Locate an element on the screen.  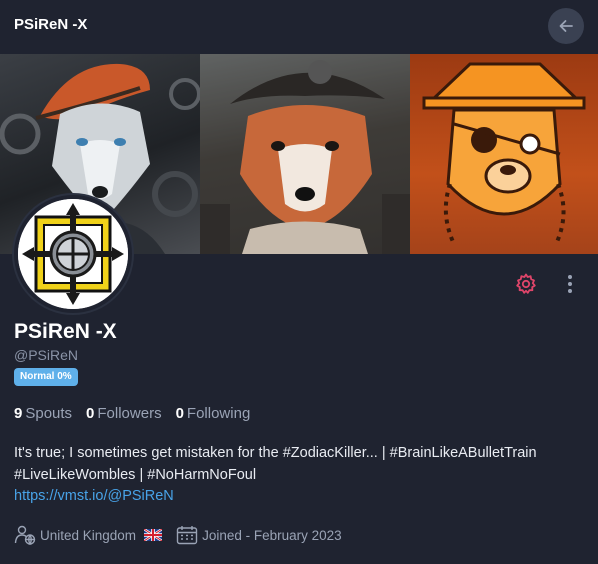
location-item: United Kingdom is located at coordinates (88, 535).